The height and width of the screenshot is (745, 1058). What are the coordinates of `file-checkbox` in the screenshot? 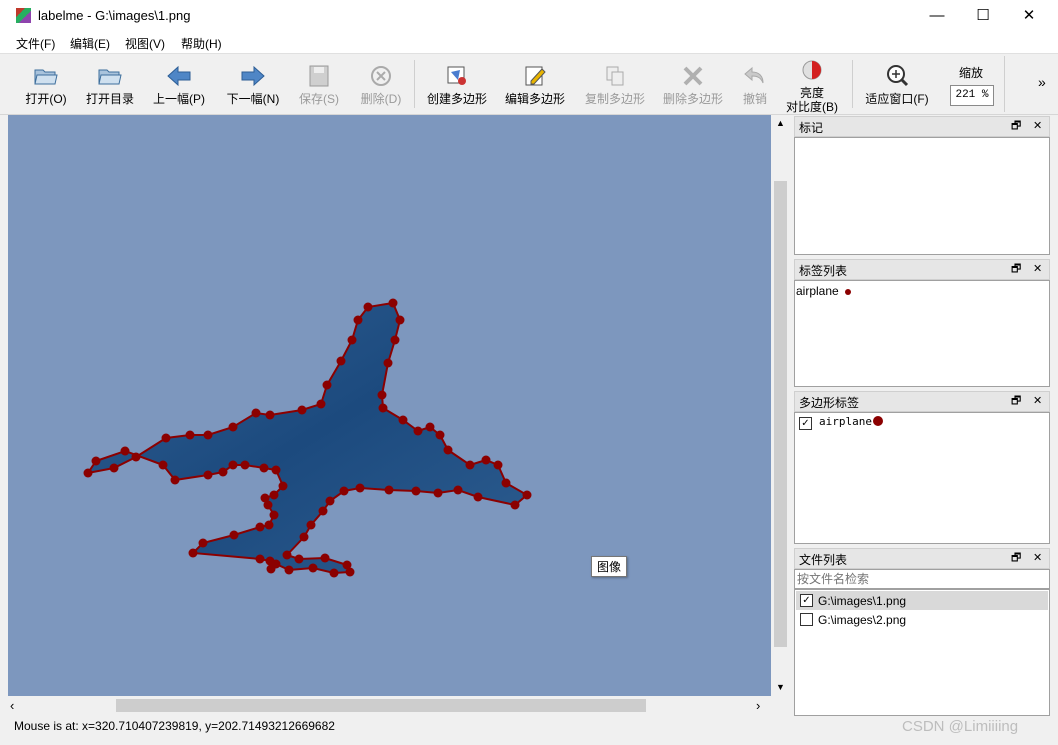 It's located at (806, 619).